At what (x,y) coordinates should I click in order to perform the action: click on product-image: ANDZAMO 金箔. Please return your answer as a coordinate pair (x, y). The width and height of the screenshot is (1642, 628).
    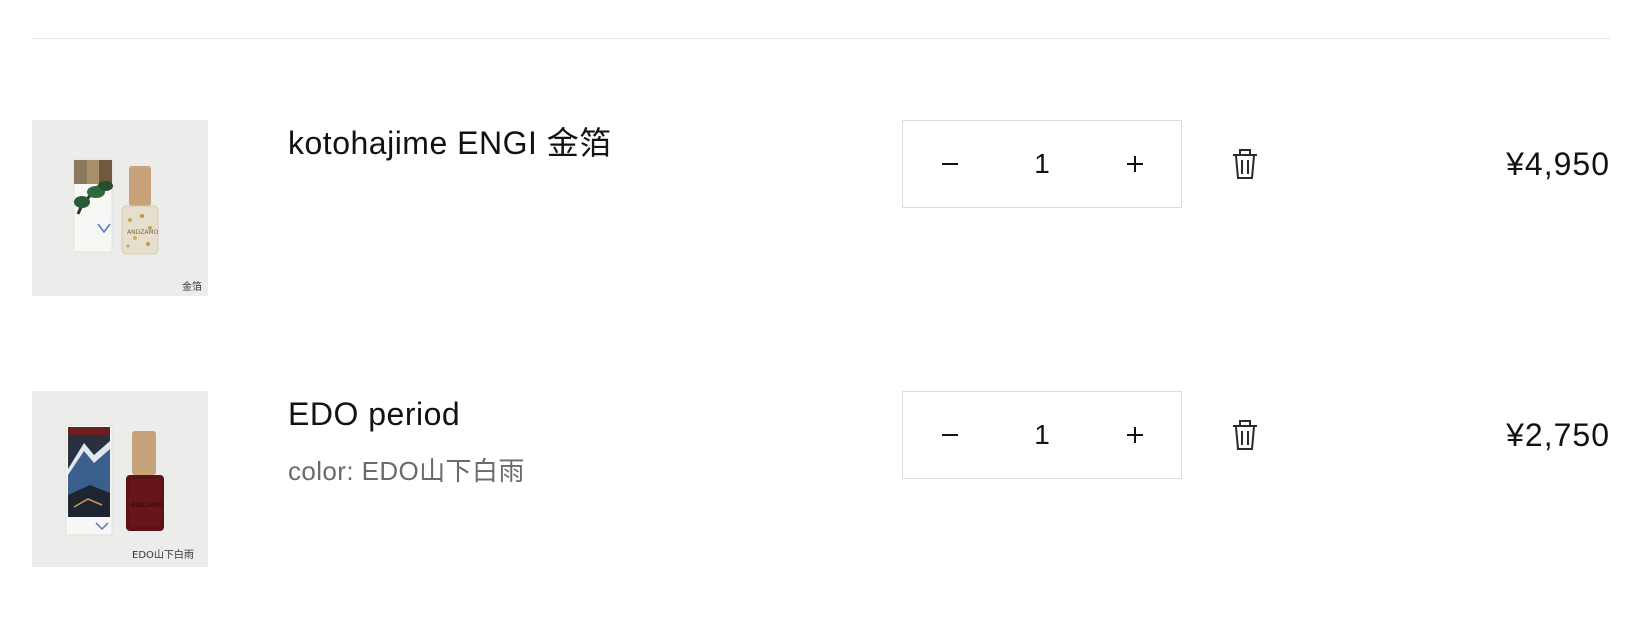
    Looking at the image, I should click on (120, 208).